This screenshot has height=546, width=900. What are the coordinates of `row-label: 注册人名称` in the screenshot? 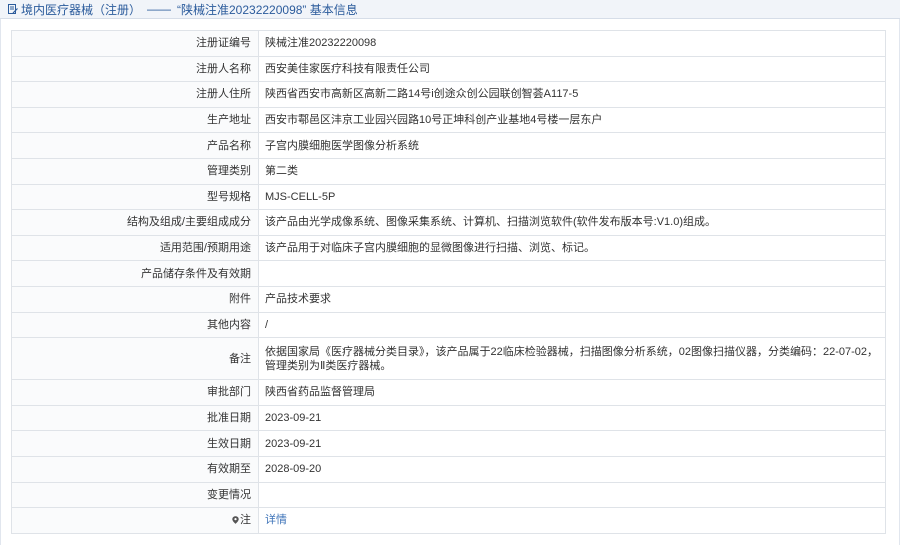 It's located at (135, 69).